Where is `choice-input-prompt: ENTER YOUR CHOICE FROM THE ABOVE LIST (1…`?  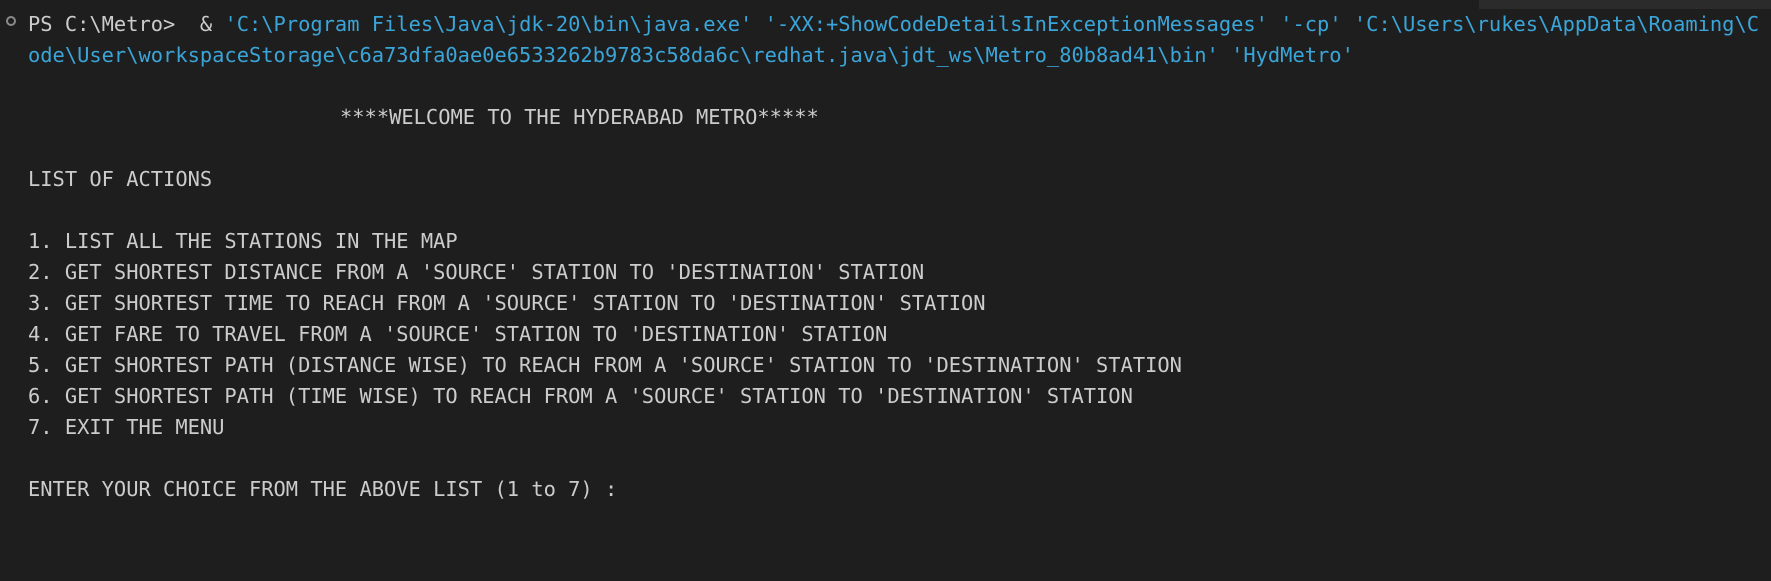
choice-input-prompt: ENTER YOUR CHOICE FROM THE ABOVE LIST (1… is located at coordinates (898, 489).